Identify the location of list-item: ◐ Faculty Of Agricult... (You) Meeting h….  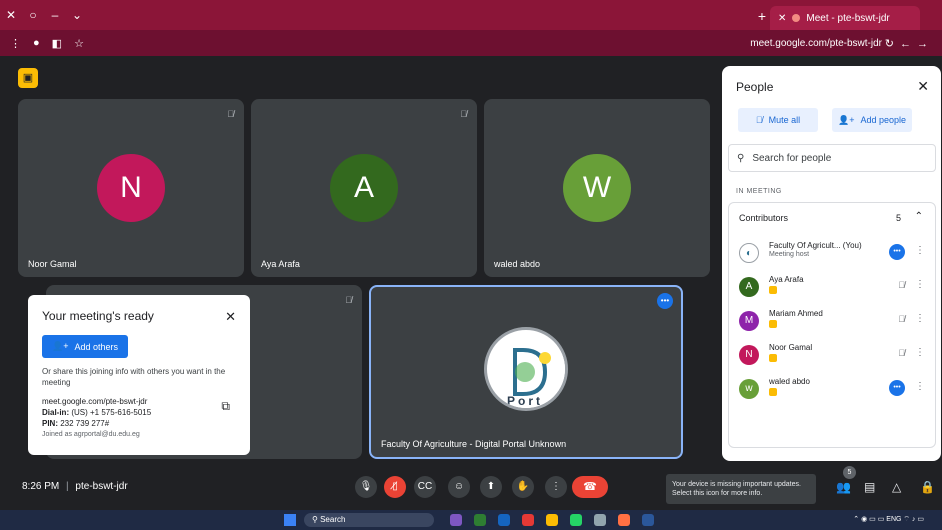
(833, 254).